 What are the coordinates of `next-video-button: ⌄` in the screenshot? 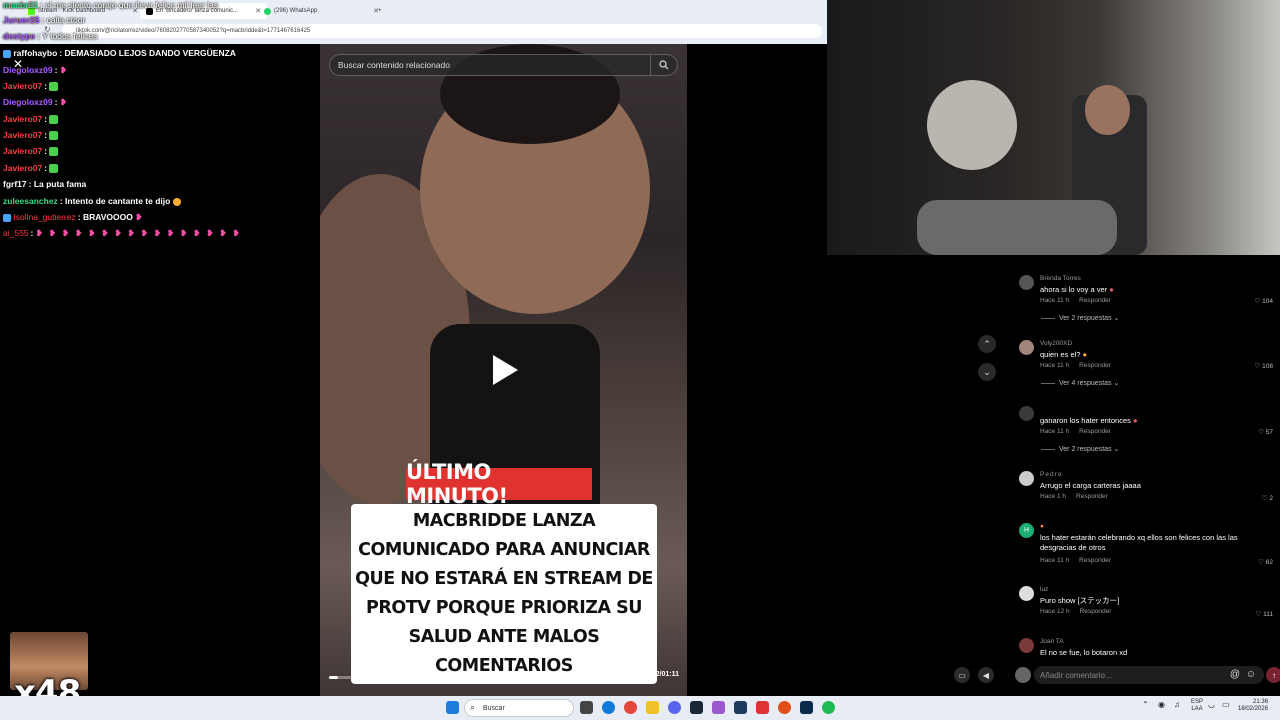 It's located at (987, 372).